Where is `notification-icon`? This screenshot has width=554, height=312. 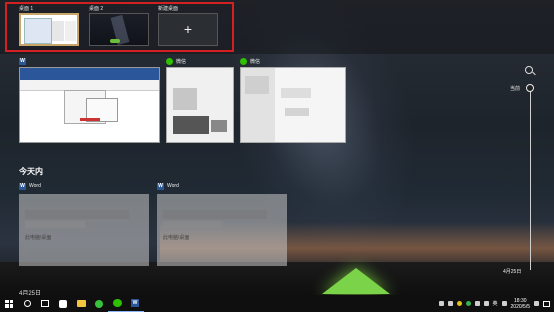
notification-icon is located at coordinates (546, 303).